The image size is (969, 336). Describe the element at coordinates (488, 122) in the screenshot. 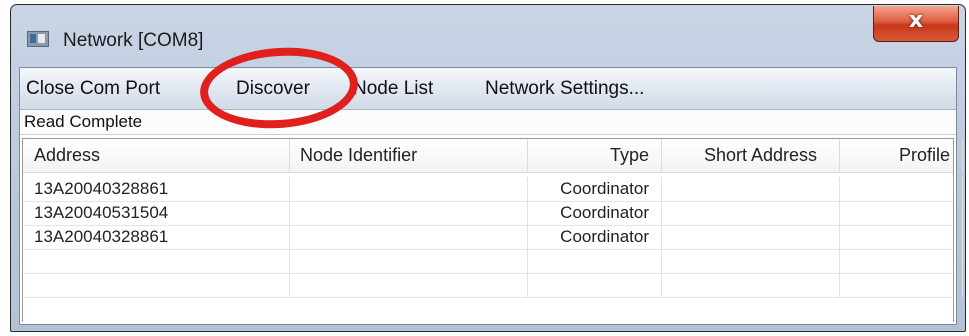

I see `status-label: Read Complete` at that location.